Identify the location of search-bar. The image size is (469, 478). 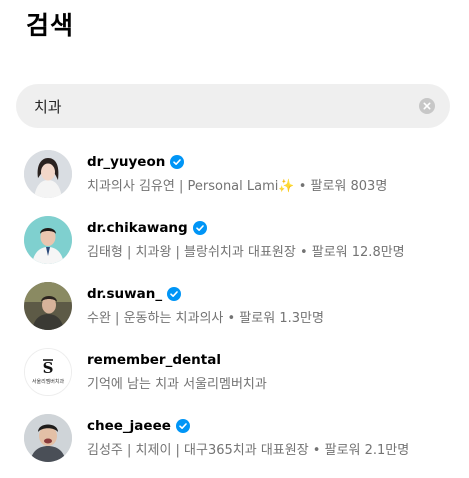
(233, 106).